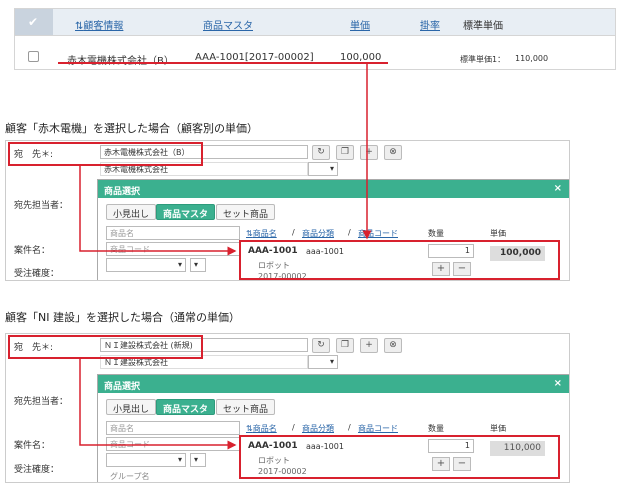 The width and height of the screenshot is (640, 485). What do you see at coordinates (158, 210) in the screenshot?
I see `arrow-dest1-to-item` at bounding box center [158, 210].